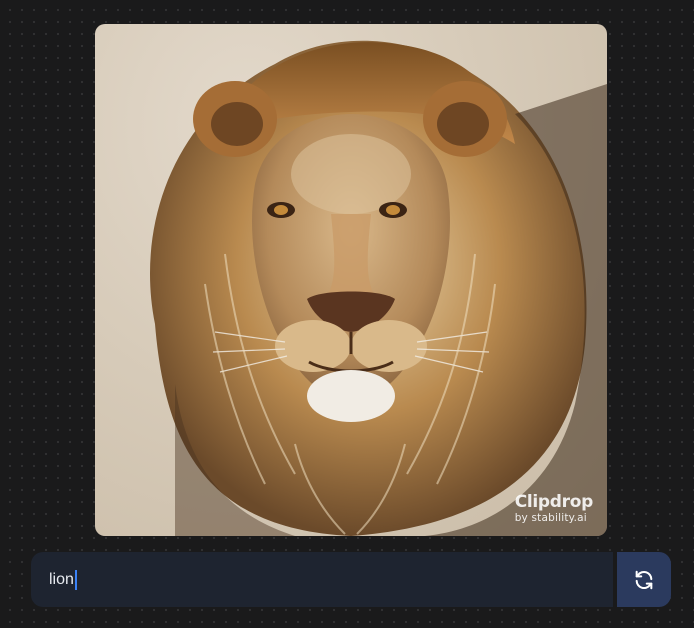 This screenshot has width=694, height=628. I want to click on prompt-bar: lion, so click(322, 579).